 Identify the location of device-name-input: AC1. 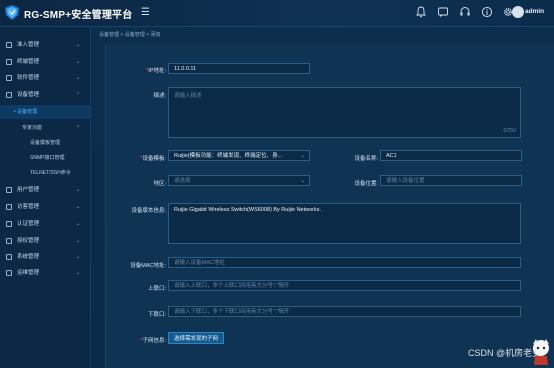
(451, 155).